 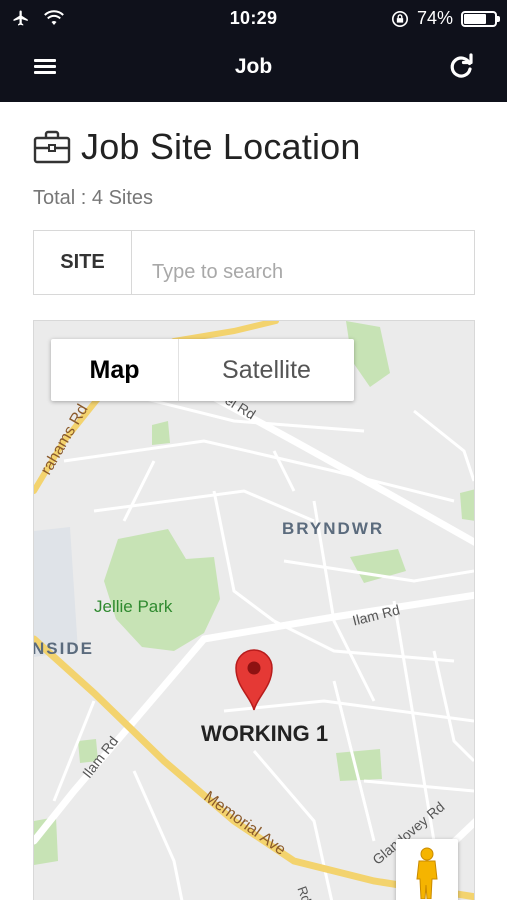 What do you see at coordinates (254, 679) in the screenshot?
I see `site-marker-icon` at bounding box center [254, 679].